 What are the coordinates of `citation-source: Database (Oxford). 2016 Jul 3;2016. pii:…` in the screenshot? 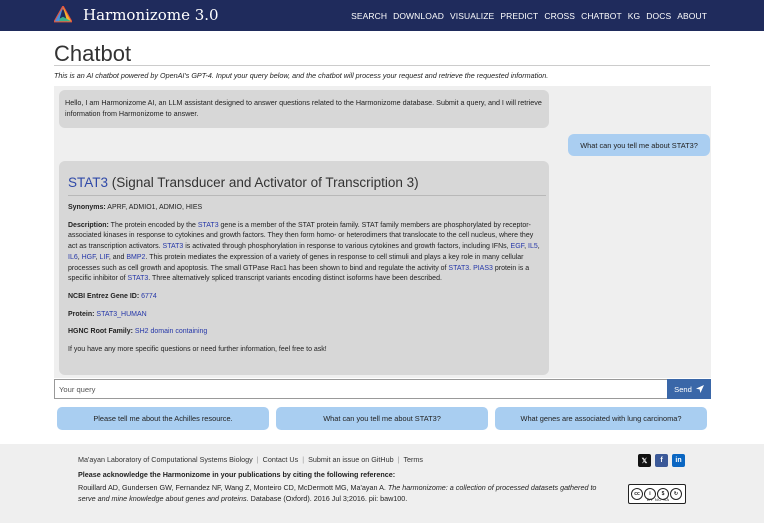 It's located at (328, 498).